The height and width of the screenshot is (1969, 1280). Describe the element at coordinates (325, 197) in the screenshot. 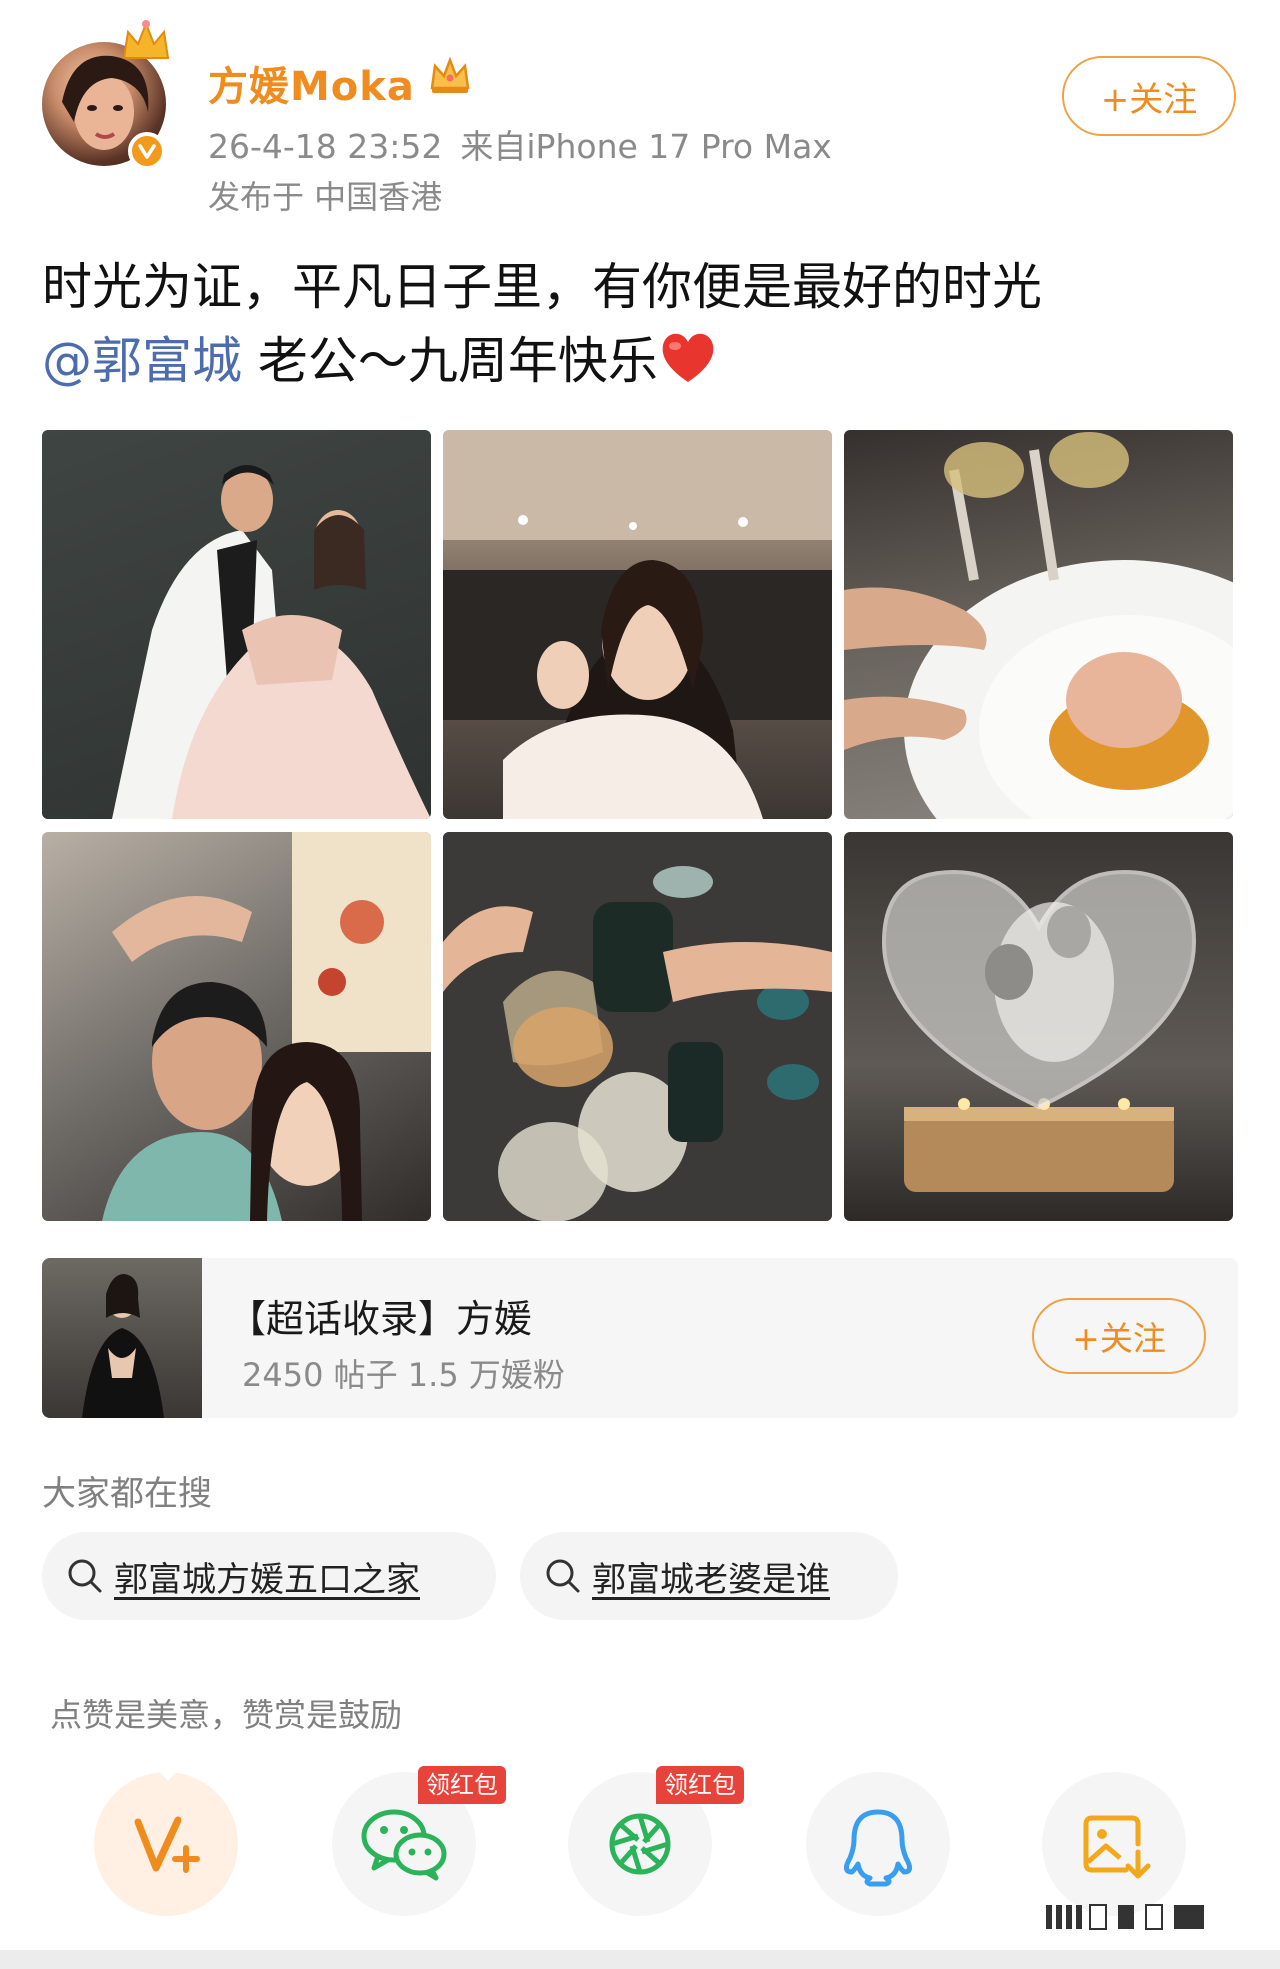

I see `post-location: 发布于 中国香港` at that location.